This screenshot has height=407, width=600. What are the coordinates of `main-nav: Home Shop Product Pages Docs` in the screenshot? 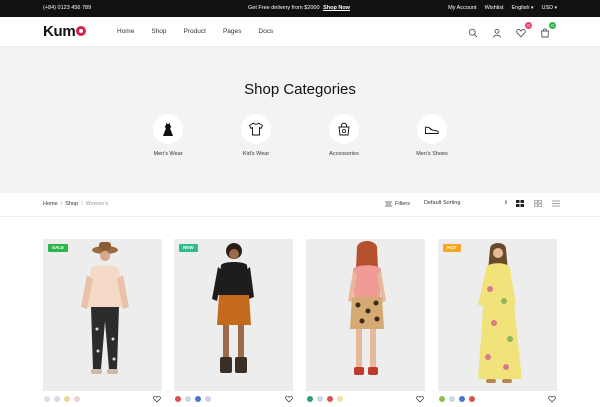 It's located at (195, 31).